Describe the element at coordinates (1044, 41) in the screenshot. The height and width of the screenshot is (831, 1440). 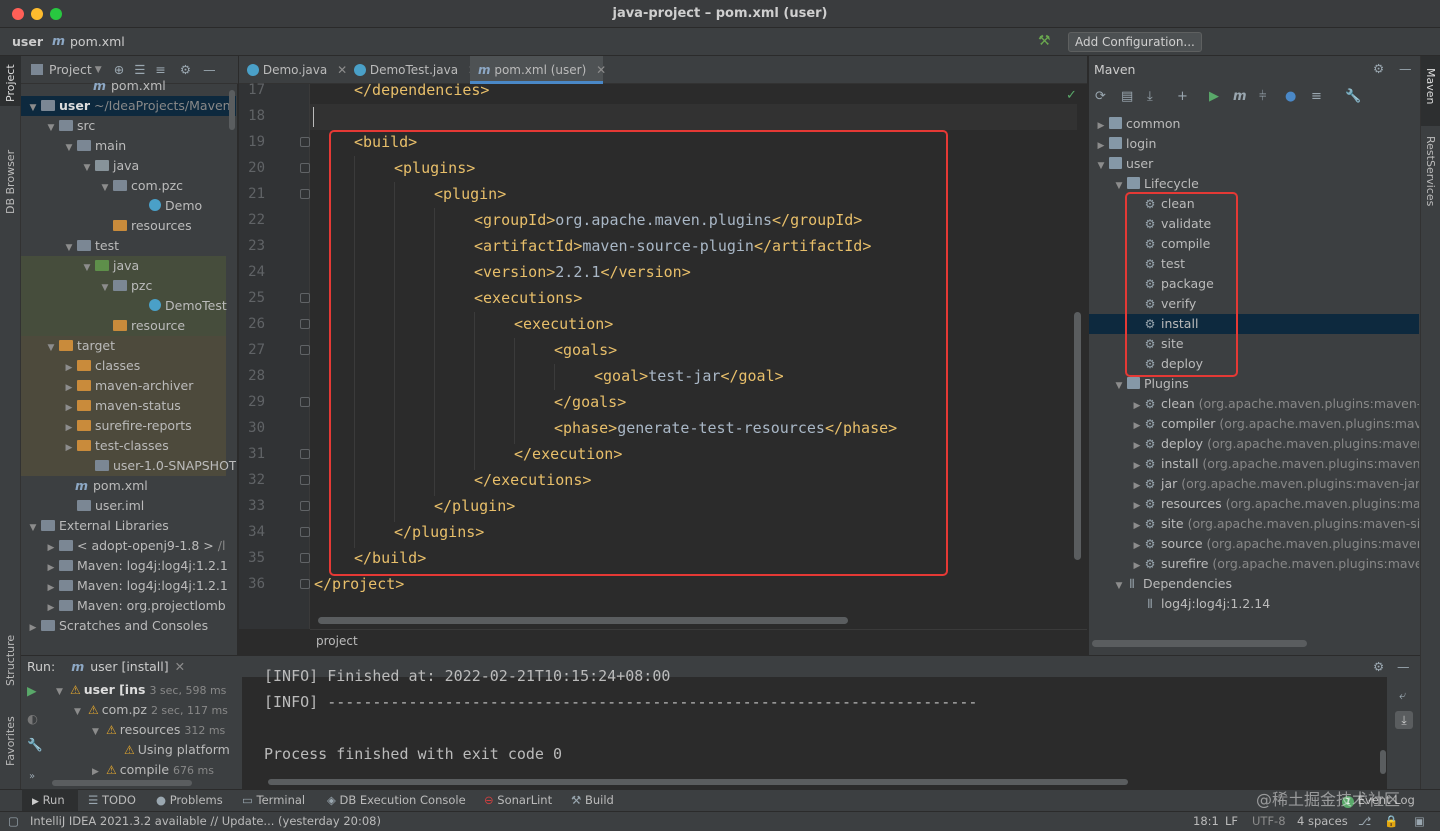
I see `build-hammer-icon: ⚒` at that location.